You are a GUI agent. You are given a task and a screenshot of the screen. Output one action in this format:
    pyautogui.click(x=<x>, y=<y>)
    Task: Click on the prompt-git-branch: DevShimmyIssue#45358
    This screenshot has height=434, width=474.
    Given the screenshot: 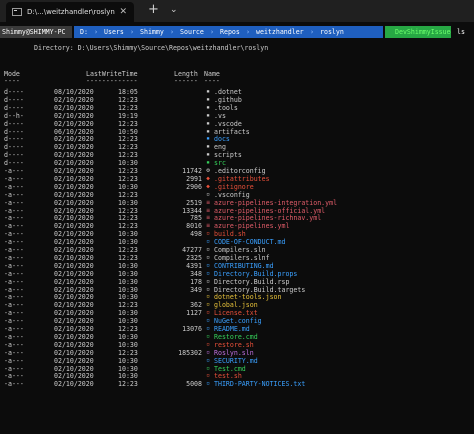 What is the action you would take?
    pyautogui.click(x=418, y=32)
    